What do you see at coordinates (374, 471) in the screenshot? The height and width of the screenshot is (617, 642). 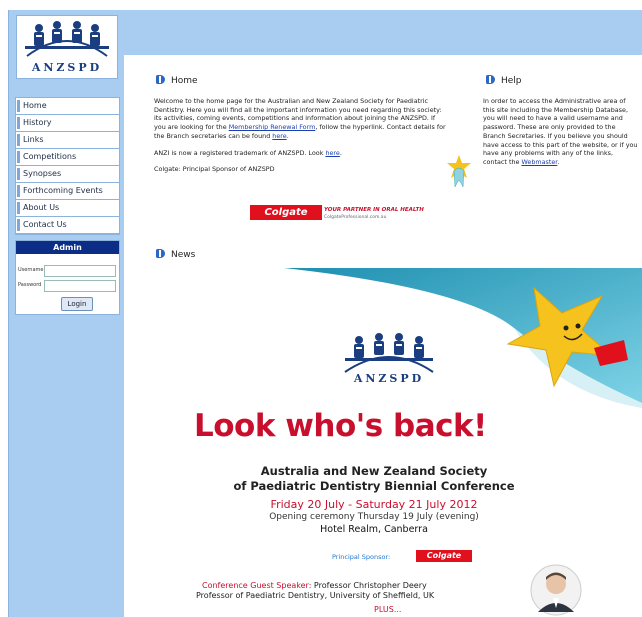 I see `poster-title-line-1: Australia and New Zealand Society` at bounding box center [374, 471].